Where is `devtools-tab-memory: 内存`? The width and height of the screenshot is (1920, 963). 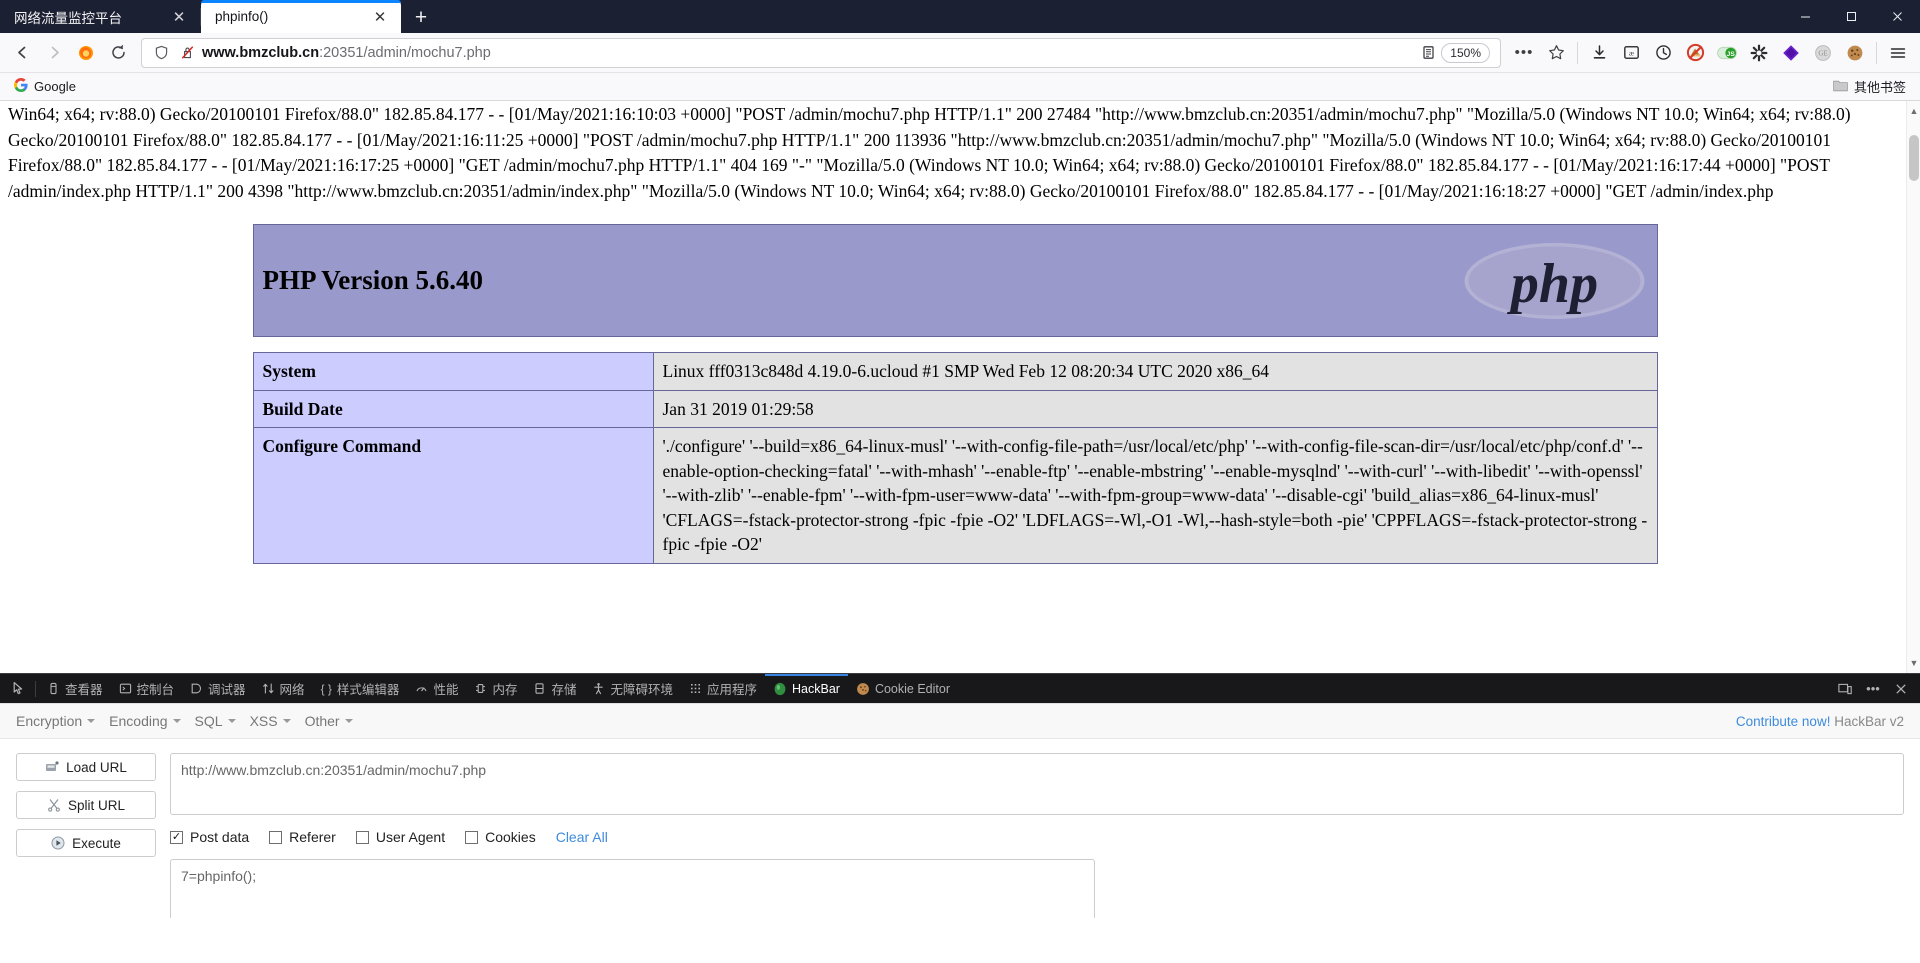
devtools-tab-memory: 内存 is located at coordinates (495, 689).